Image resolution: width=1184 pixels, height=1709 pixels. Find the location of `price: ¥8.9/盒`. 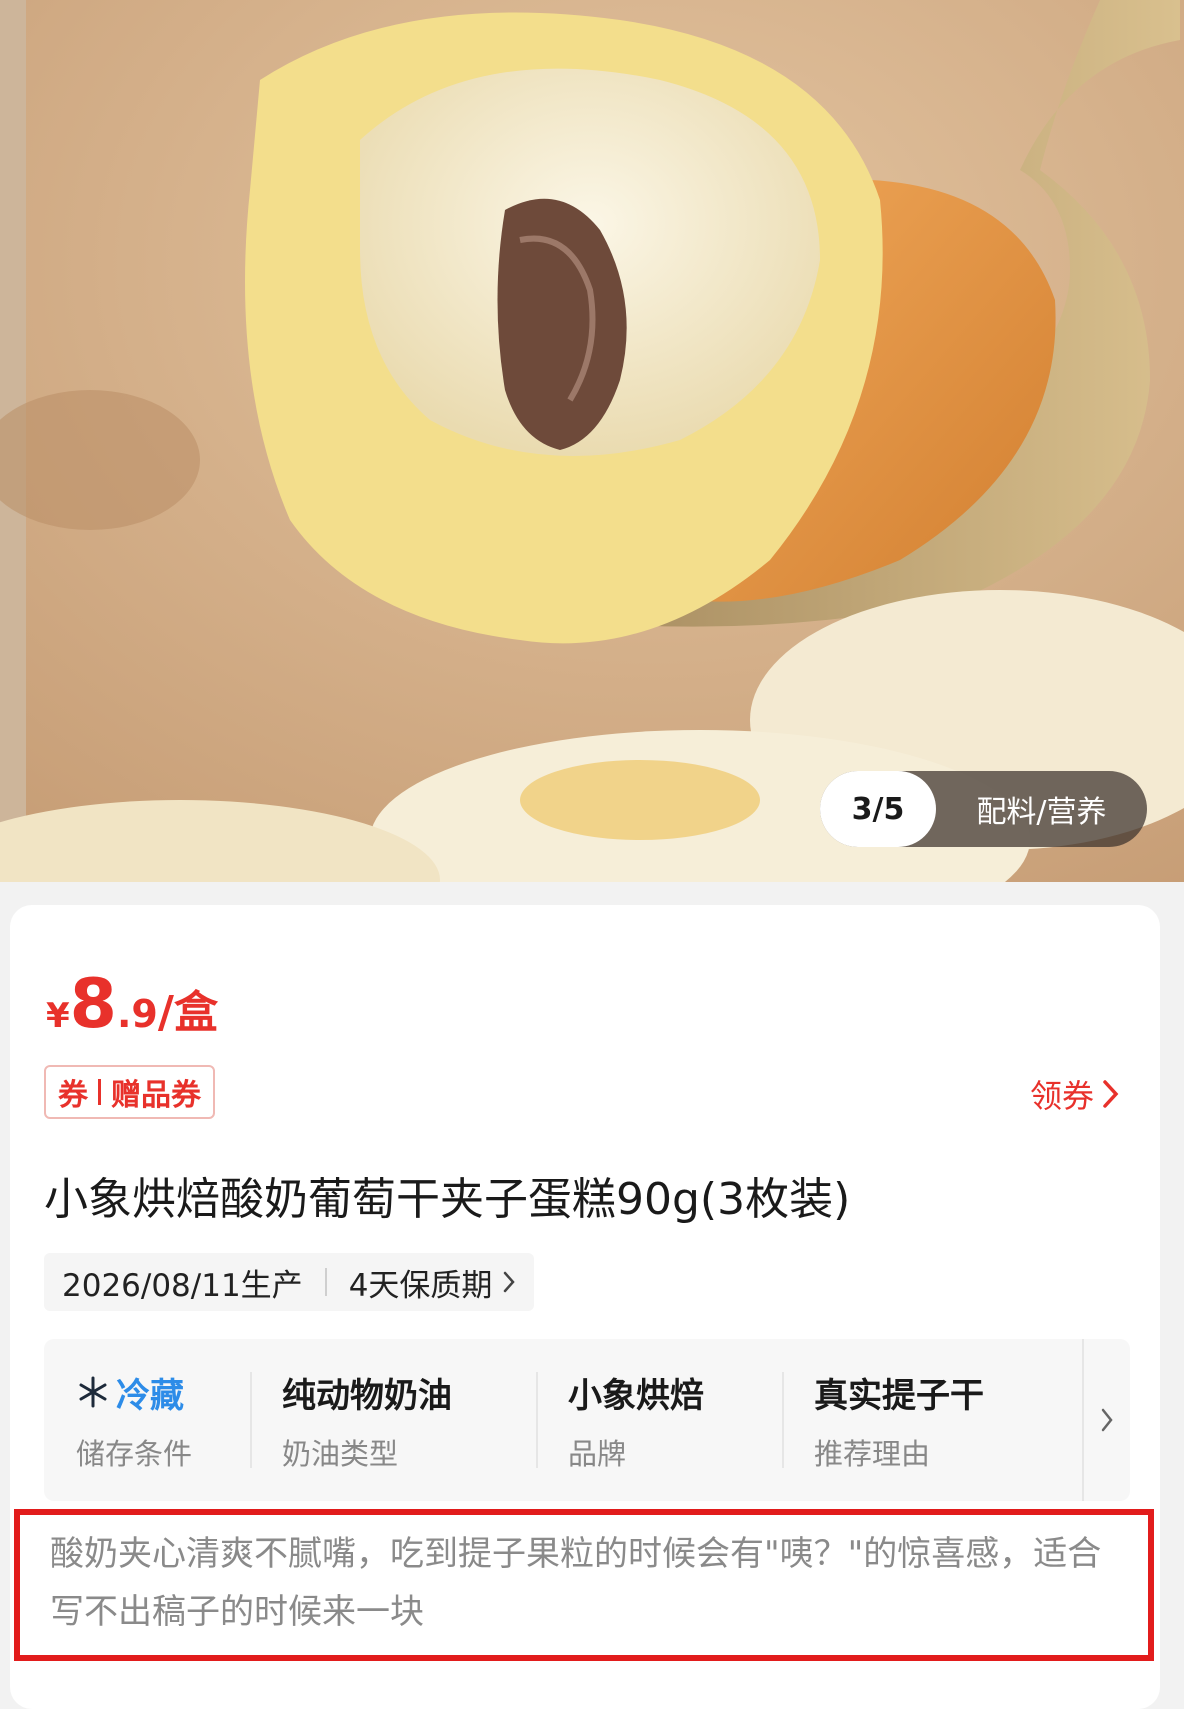

price: ¥8.9/盒 is located at coordinates (132, 1004).